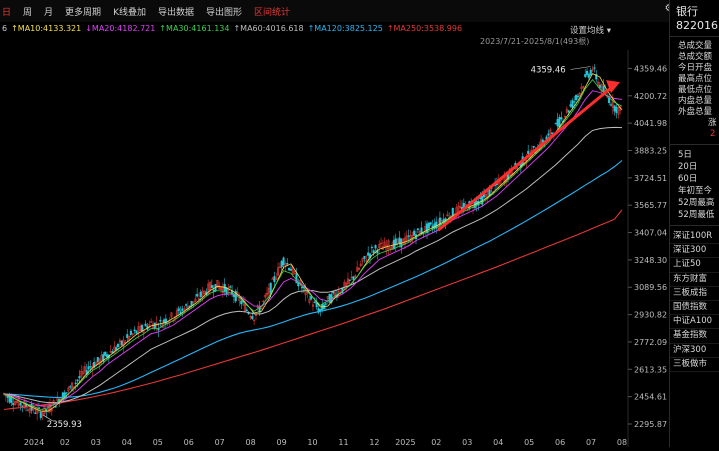  I want to click on x-tick-label-12: 2025, so click(405, 442).